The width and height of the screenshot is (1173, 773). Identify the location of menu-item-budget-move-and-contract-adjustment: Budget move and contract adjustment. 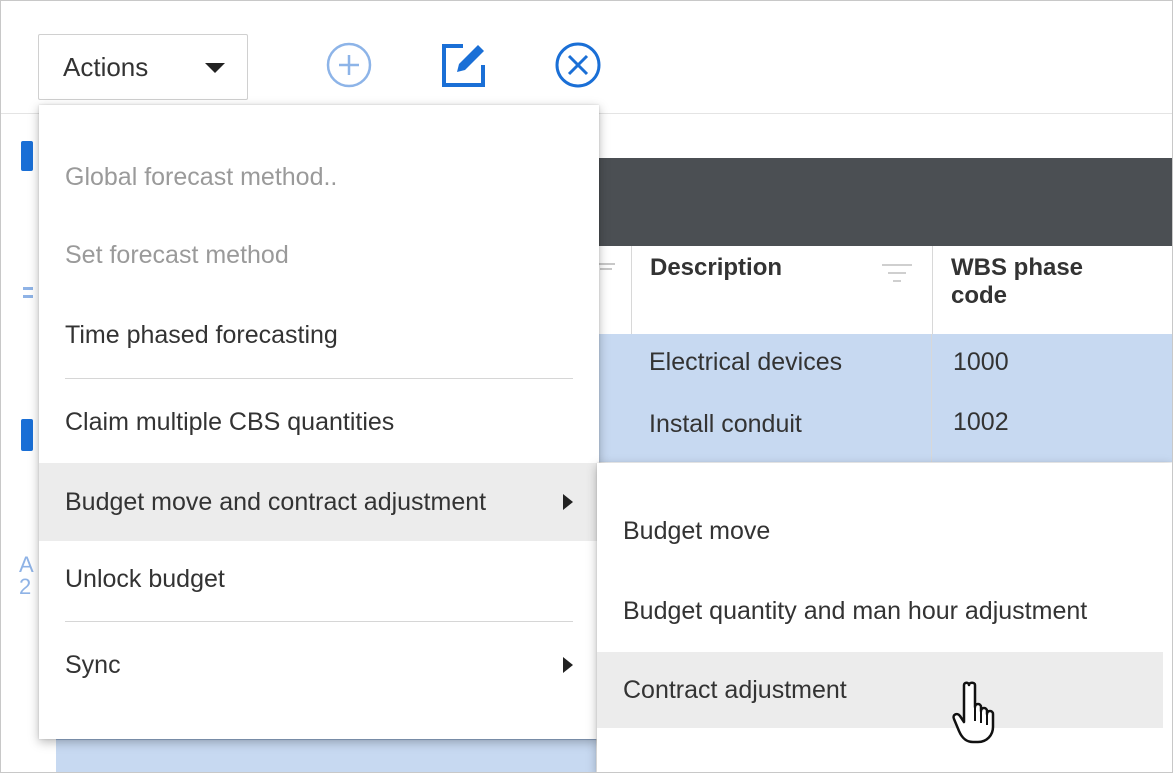
(319, 502).